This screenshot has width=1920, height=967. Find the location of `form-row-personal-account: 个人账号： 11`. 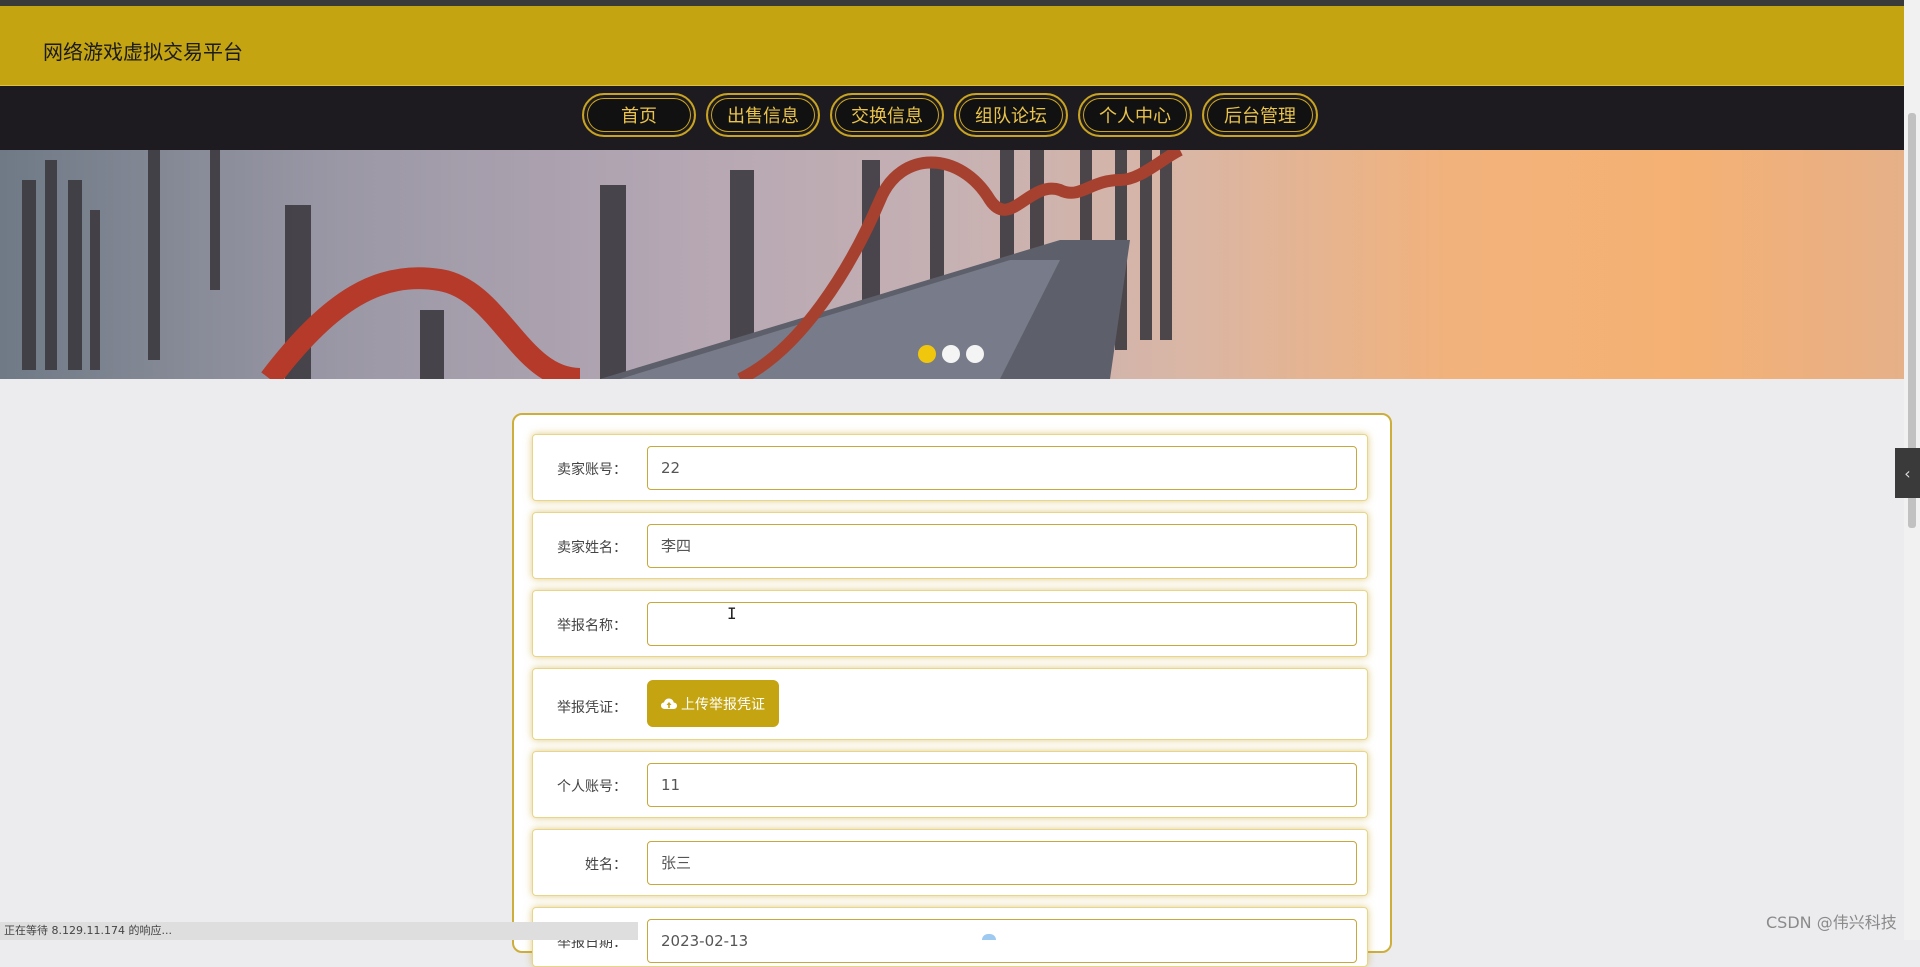

form-row-personal-account: 个人账号： 11 is located at coordinates (950, 784).